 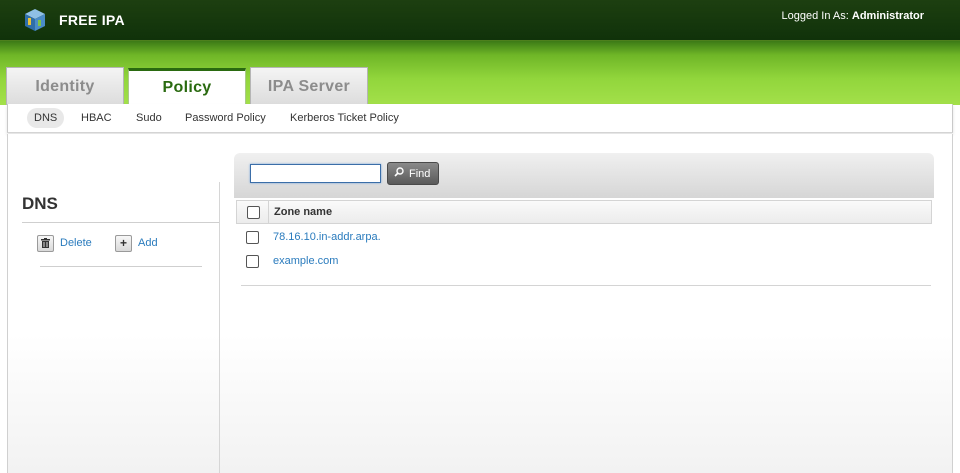 What do you see at coordinates (305, 261) in the screenshot?
I see `zone-link: example.com` at bounding box center [305, 261].